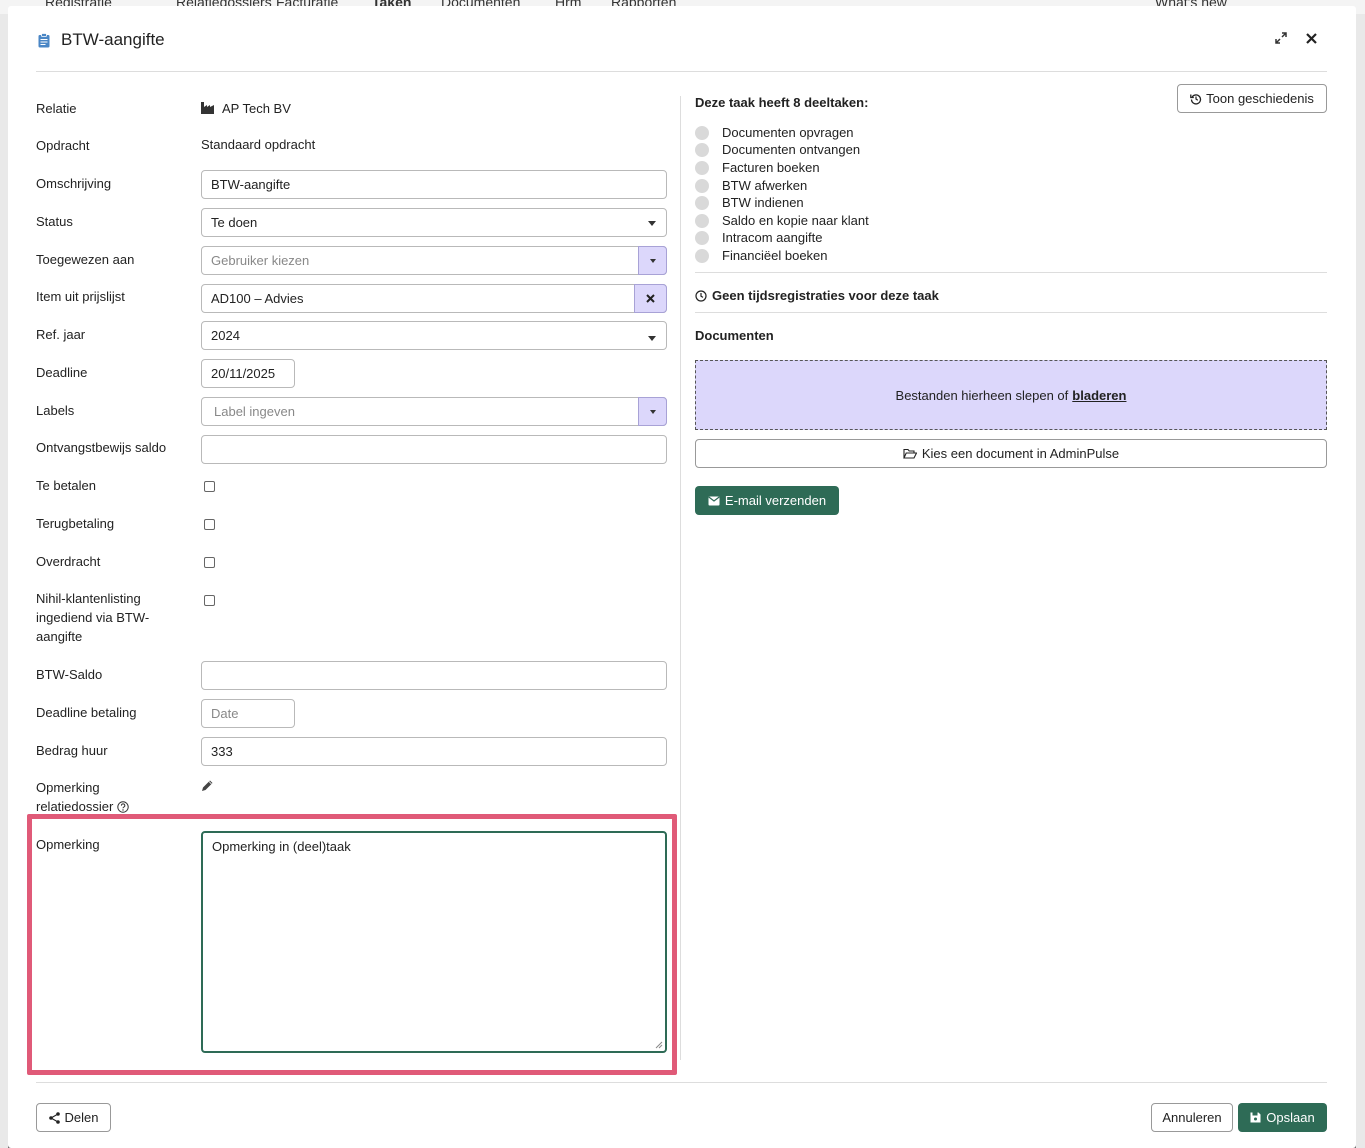 The image size is (1365, 1148). What do you see at coordinates (72, 750) in the screenshot?
I see `label-bedrag-huur: Bedrag huur` at bounding box center [72, 750].